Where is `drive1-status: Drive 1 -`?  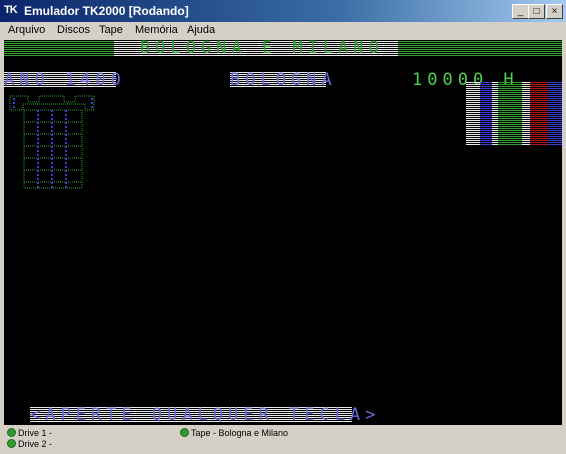 drive1-status: Drive 1 - is located at coordinates (29, 433).